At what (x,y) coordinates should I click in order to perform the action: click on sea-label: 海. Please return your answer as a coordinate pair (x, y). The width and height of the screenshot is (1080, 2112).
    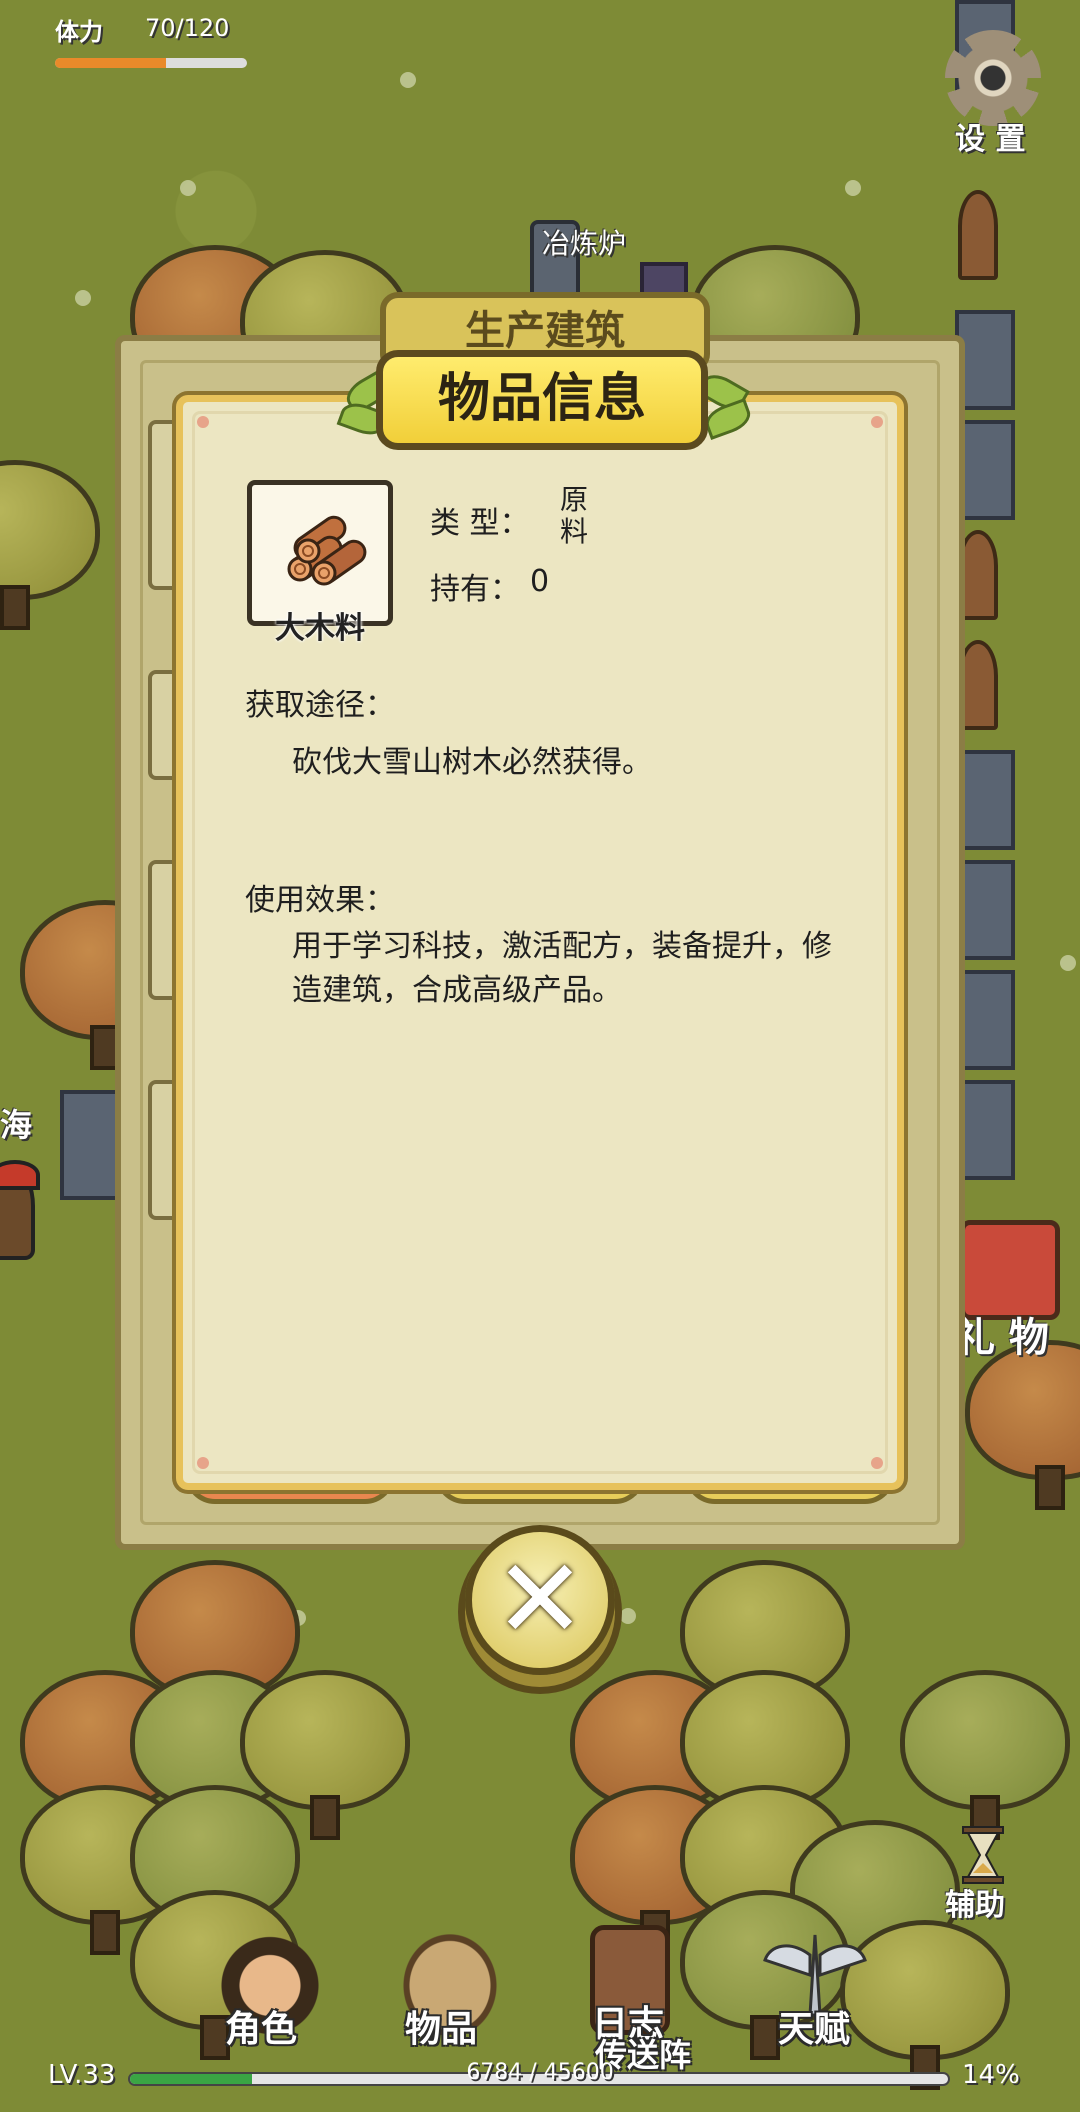
    Looking at the image, I should click on (16, 1125).